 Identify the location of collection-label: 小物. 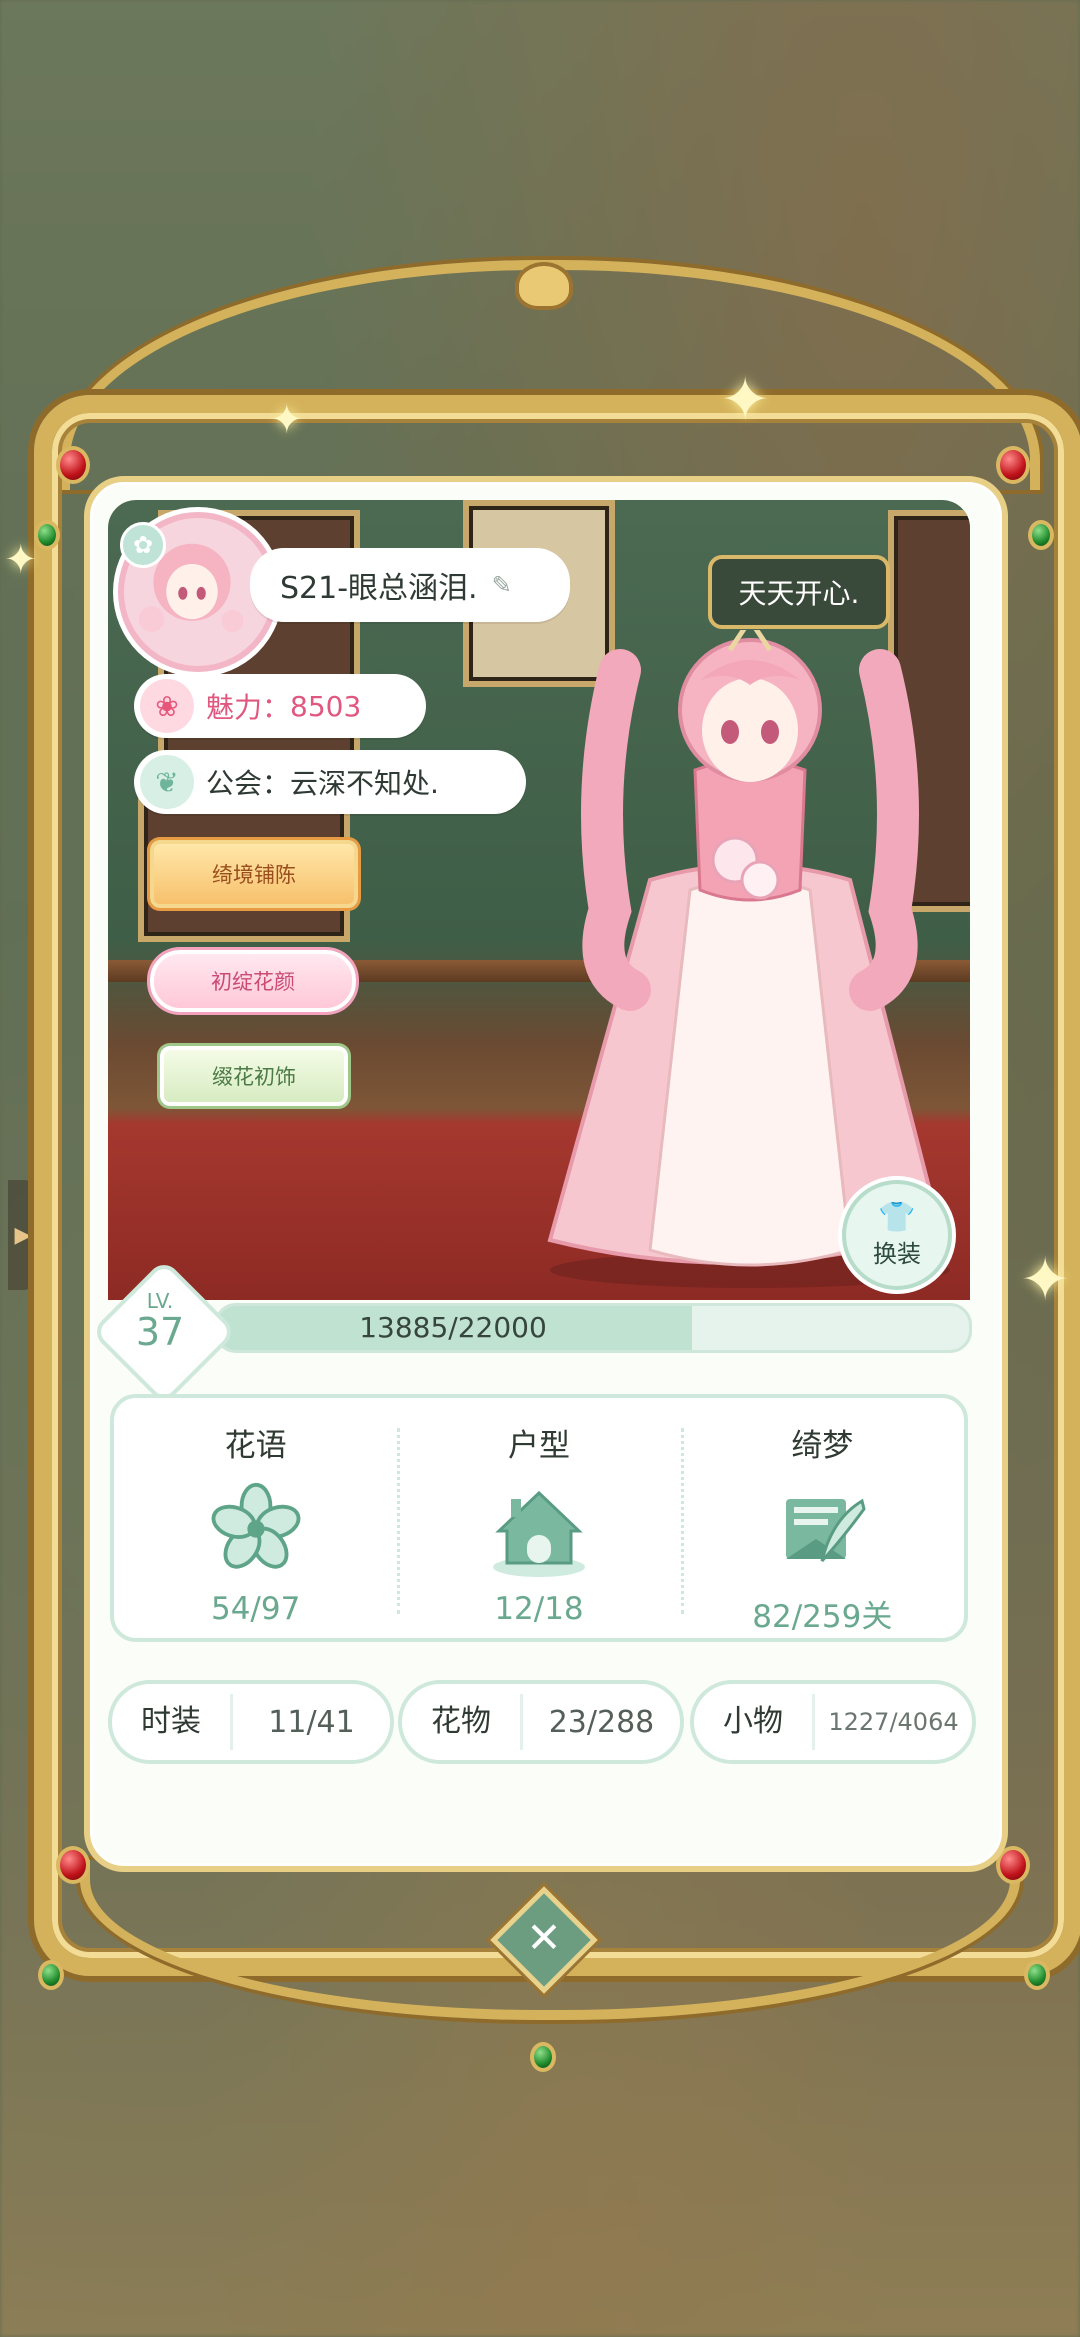
(754, 1722).